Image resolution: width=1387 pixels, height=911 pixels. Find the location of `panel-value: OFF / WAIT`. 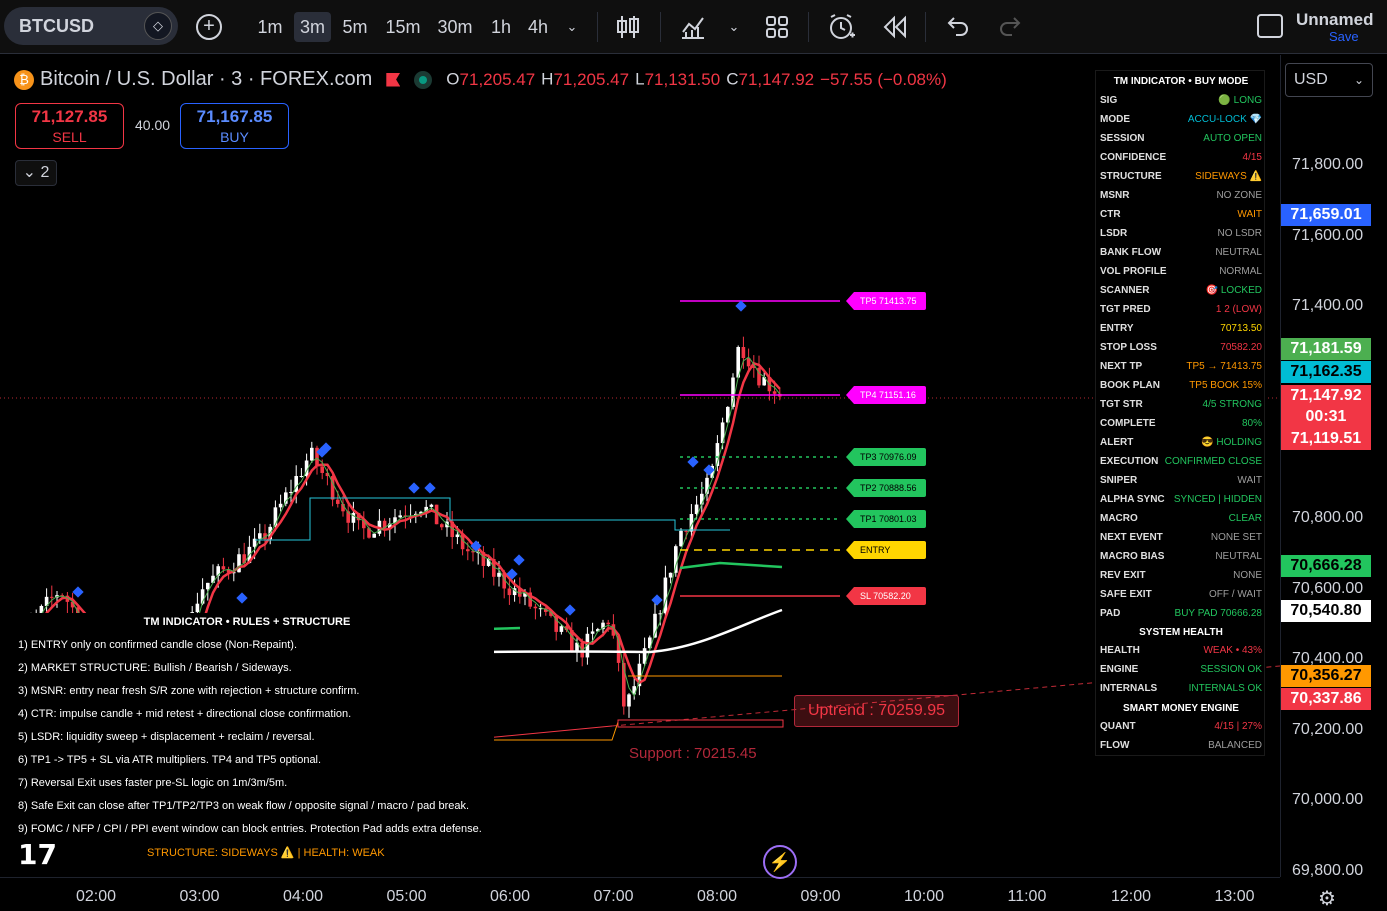

panel-value: OFF / WAIT is located at coordinates (1235, 594).